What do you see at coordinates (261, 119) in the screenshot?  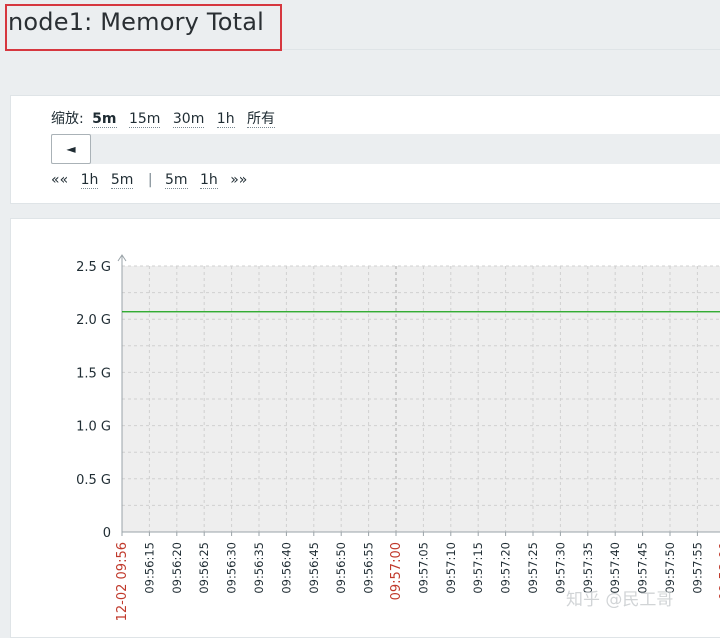 I see `zoom-all: 所有` at bounding box center [261, 119].